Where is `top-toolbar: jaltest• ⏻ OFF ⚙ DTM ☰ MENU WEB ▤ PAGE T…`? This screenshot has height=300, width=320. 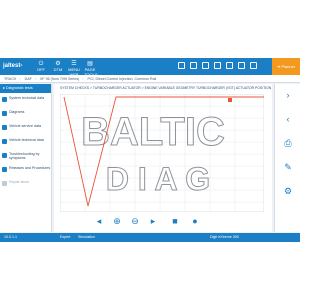 top-toolbar: jaltest• ⏻ OFF ⚙ DTM ☰ MENU WEB ▤ PAGE T… is located at coordinates (150, 67).